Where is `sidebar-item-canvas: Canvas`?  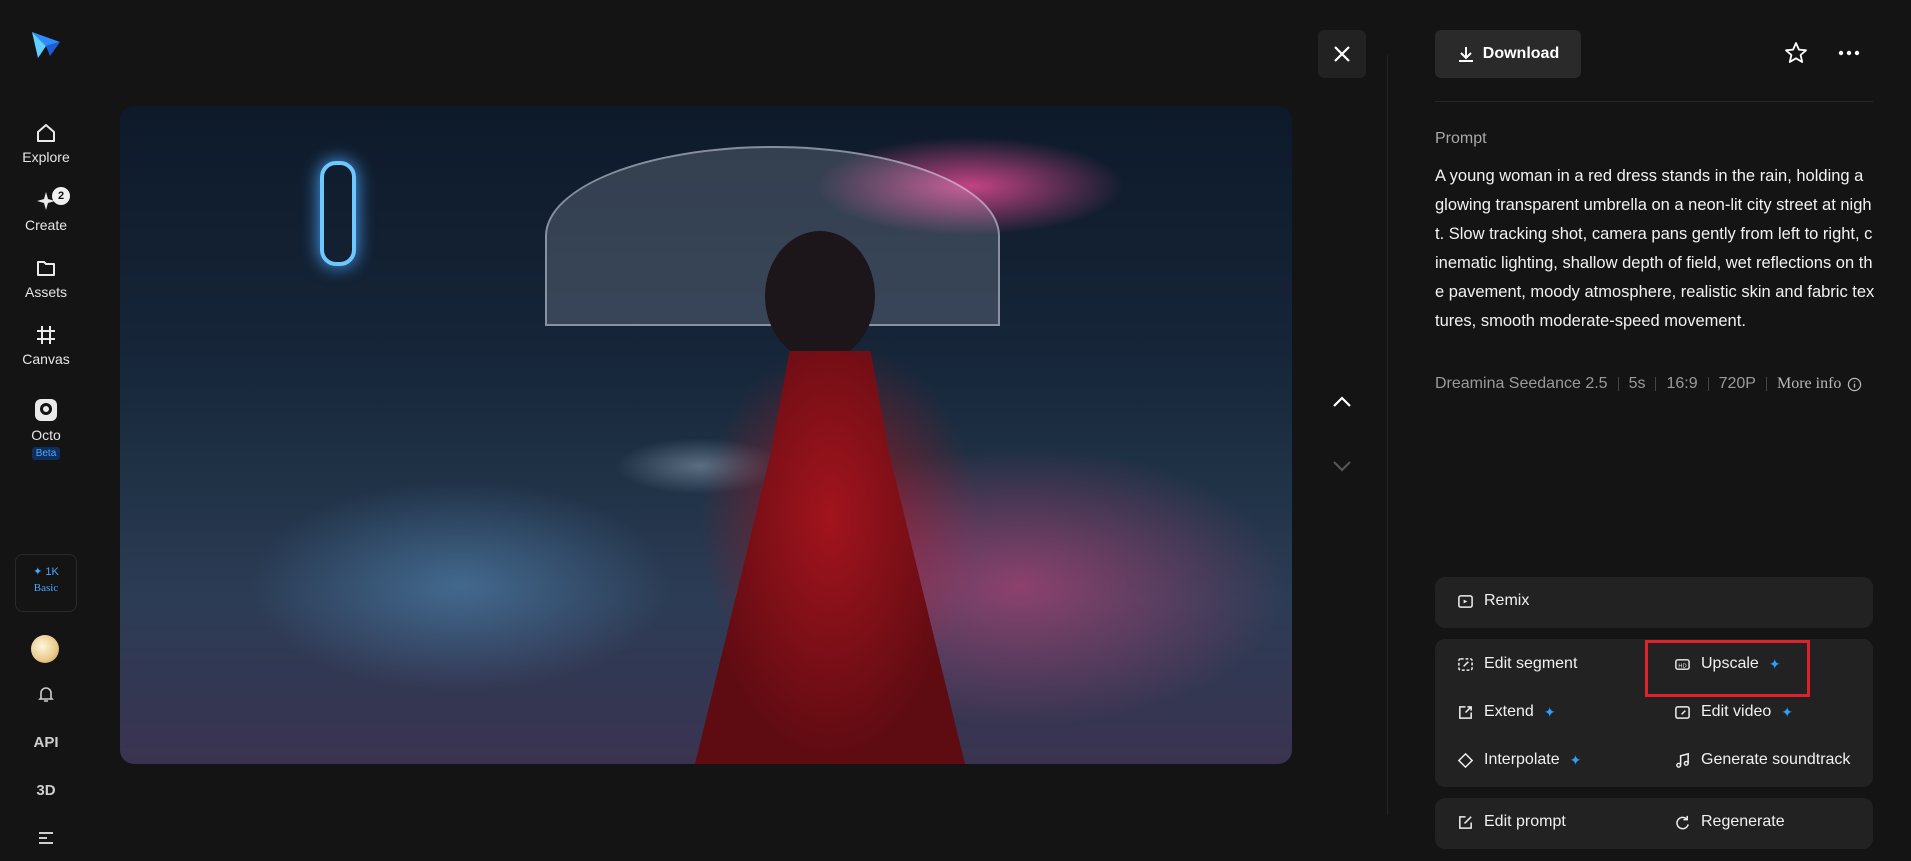 sidebar-item-canvas: Canvas is located at coordinates (46, 345).